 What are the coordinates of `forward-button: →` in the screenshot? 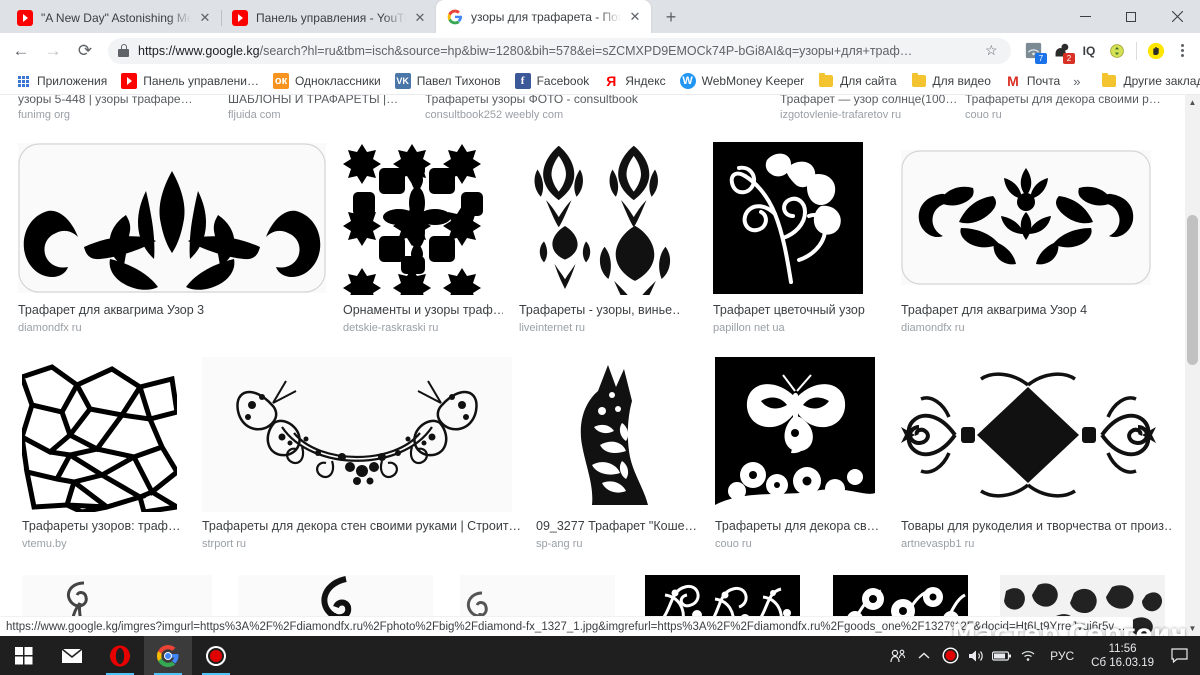 It's located at (53, 51).